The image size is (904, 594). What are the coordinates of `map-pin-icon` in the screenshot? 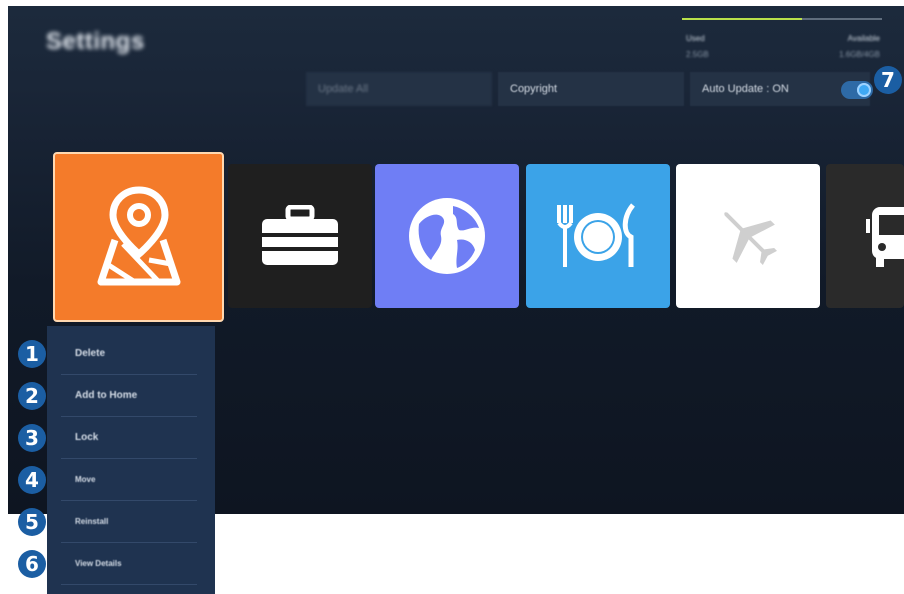 It's located at (138, 236).